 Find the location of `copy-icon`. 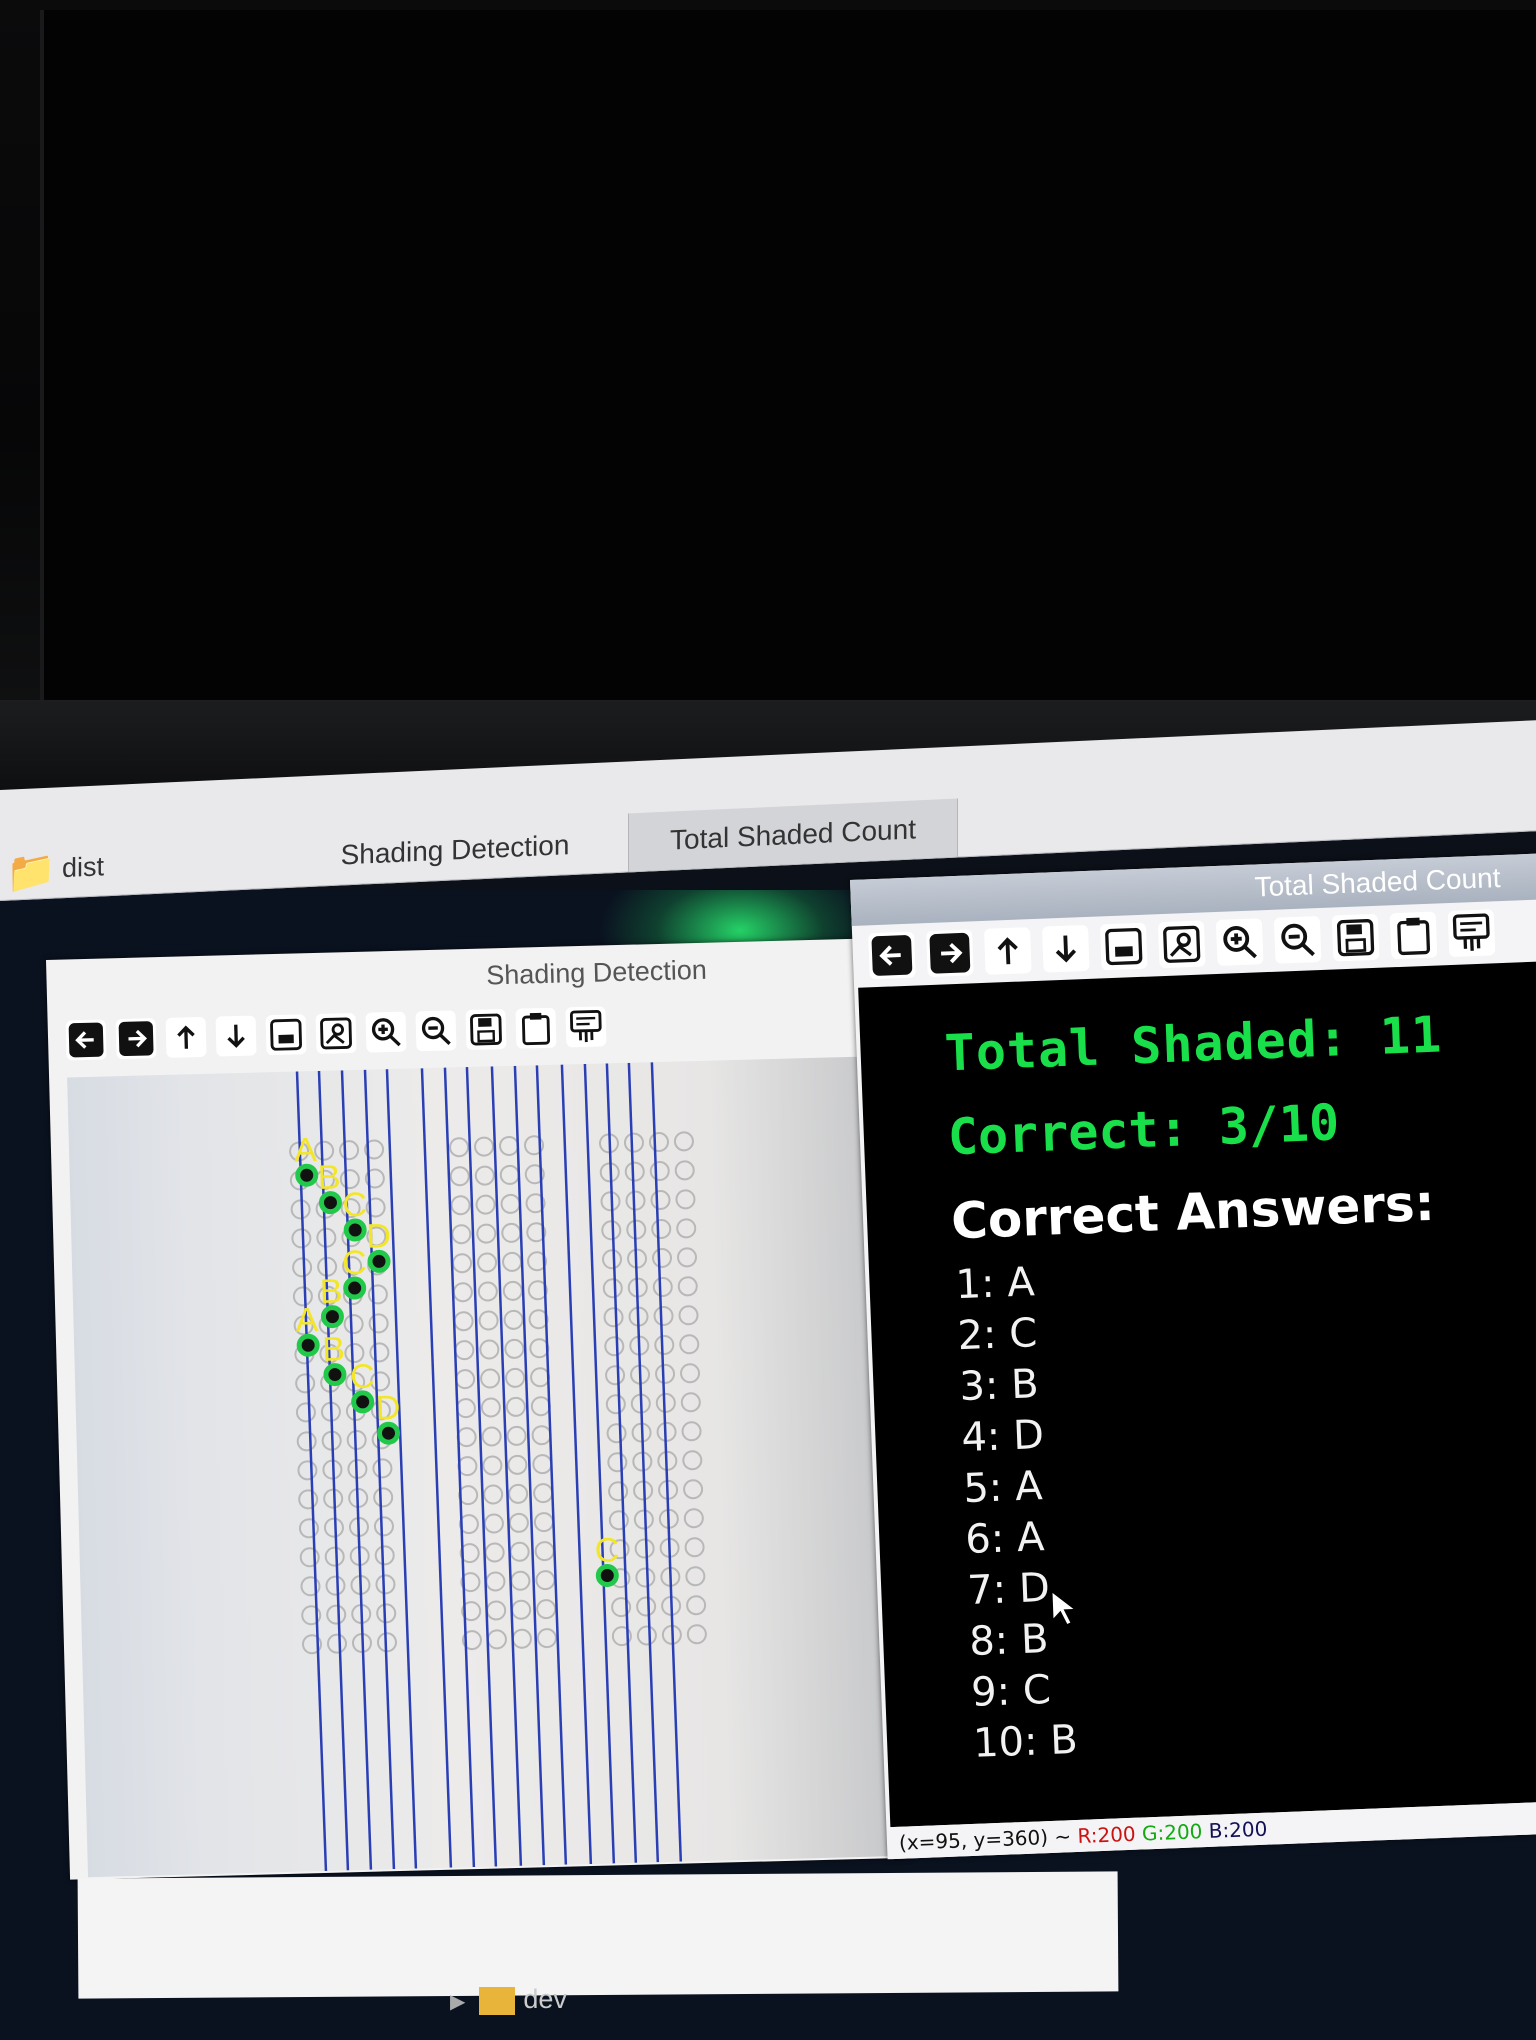

copy-icon is located at coordinates (1414, 936).